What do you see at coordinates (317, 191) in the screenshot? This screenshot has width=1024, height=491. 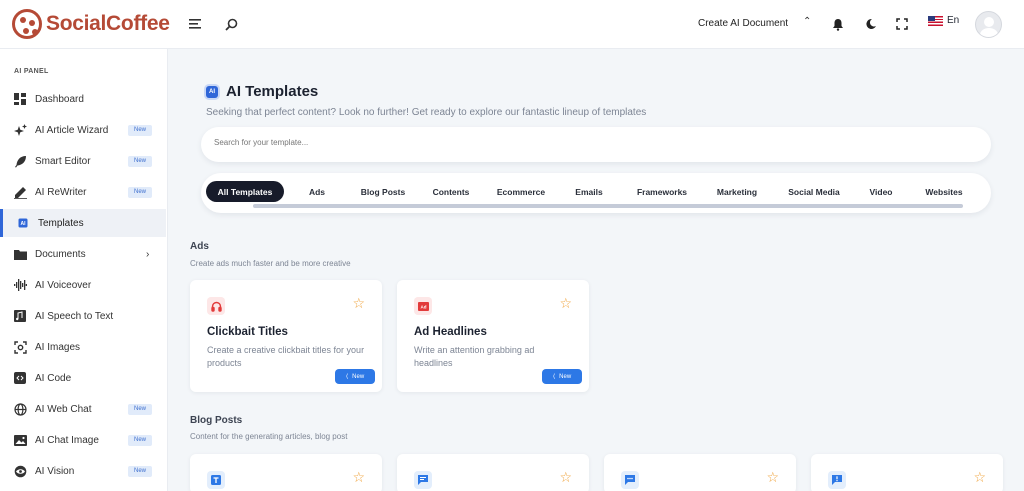 I see `tab-ads: Ads` at bounding box center [317, 191].